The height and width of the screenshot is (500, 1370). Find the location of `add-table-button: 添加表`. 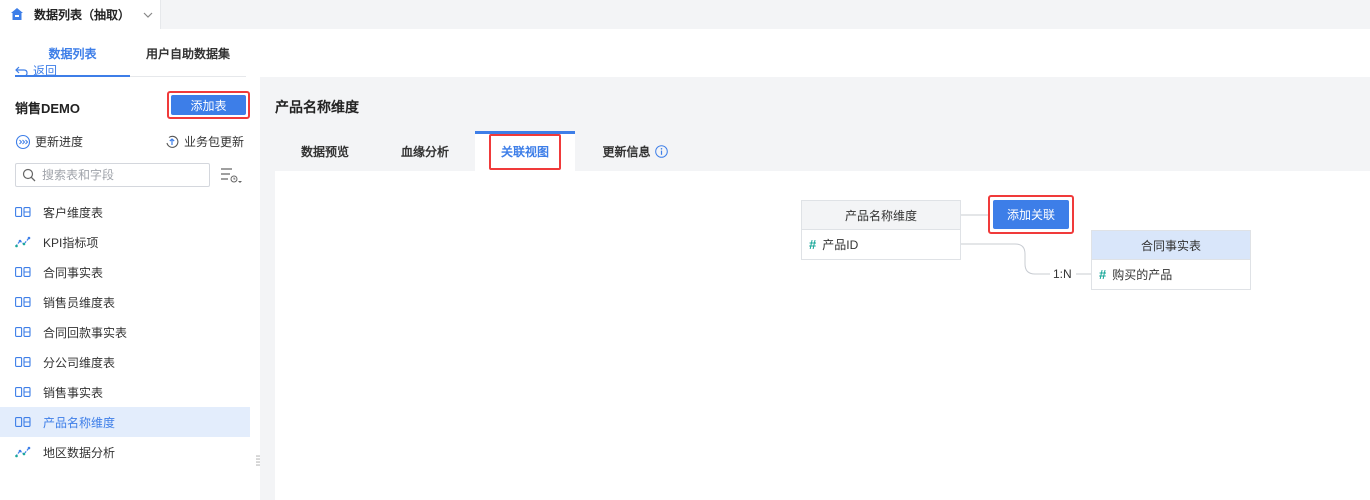

add-table-button: 添加表 is located at coordinates (208, 105).